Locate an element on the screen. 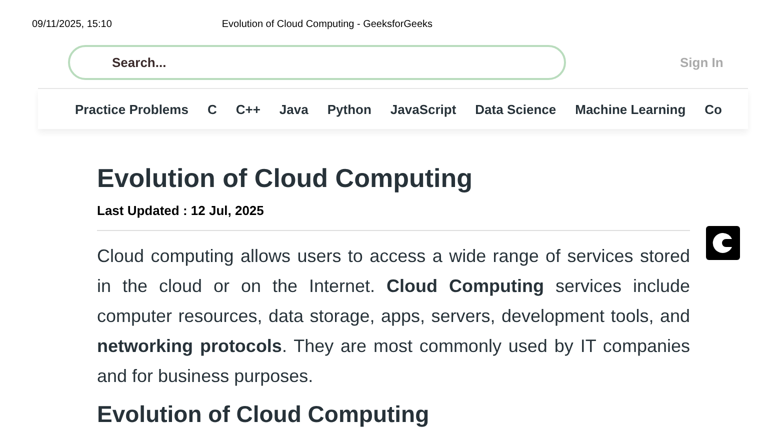 This screenshot has height=441, width=784. nav-link: Data Science is located at coordinates (515, 109).